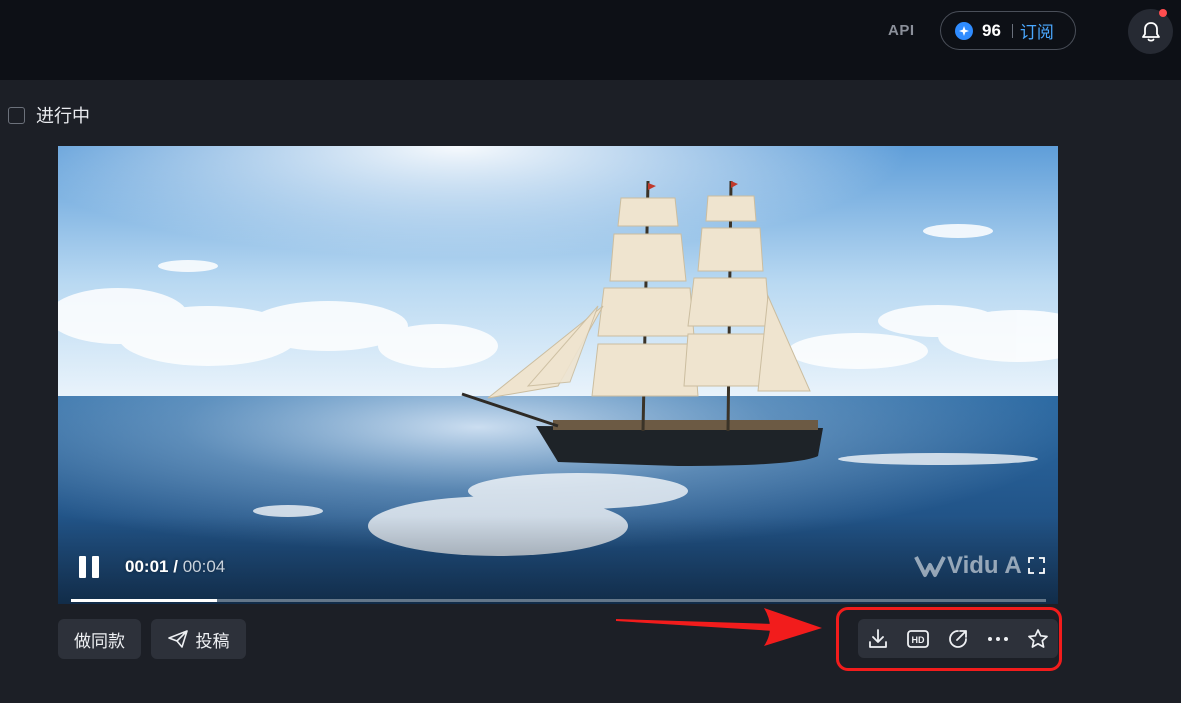 This screenshot has height=703, width=1181. What do you see at coordinates (1163, 13) in the screenshot?
I see `notification-dot` at bounding box center [1163, 13].